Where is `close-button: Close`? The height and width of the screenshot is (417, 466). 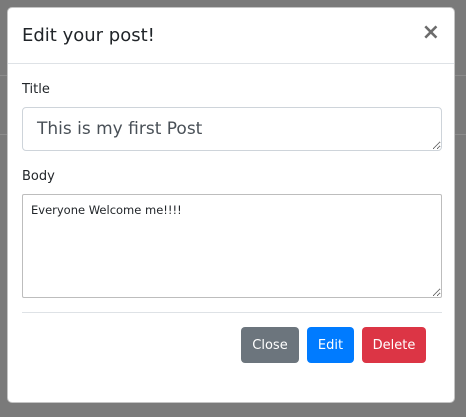
close-button: Close is located at coordinates (270, 345).